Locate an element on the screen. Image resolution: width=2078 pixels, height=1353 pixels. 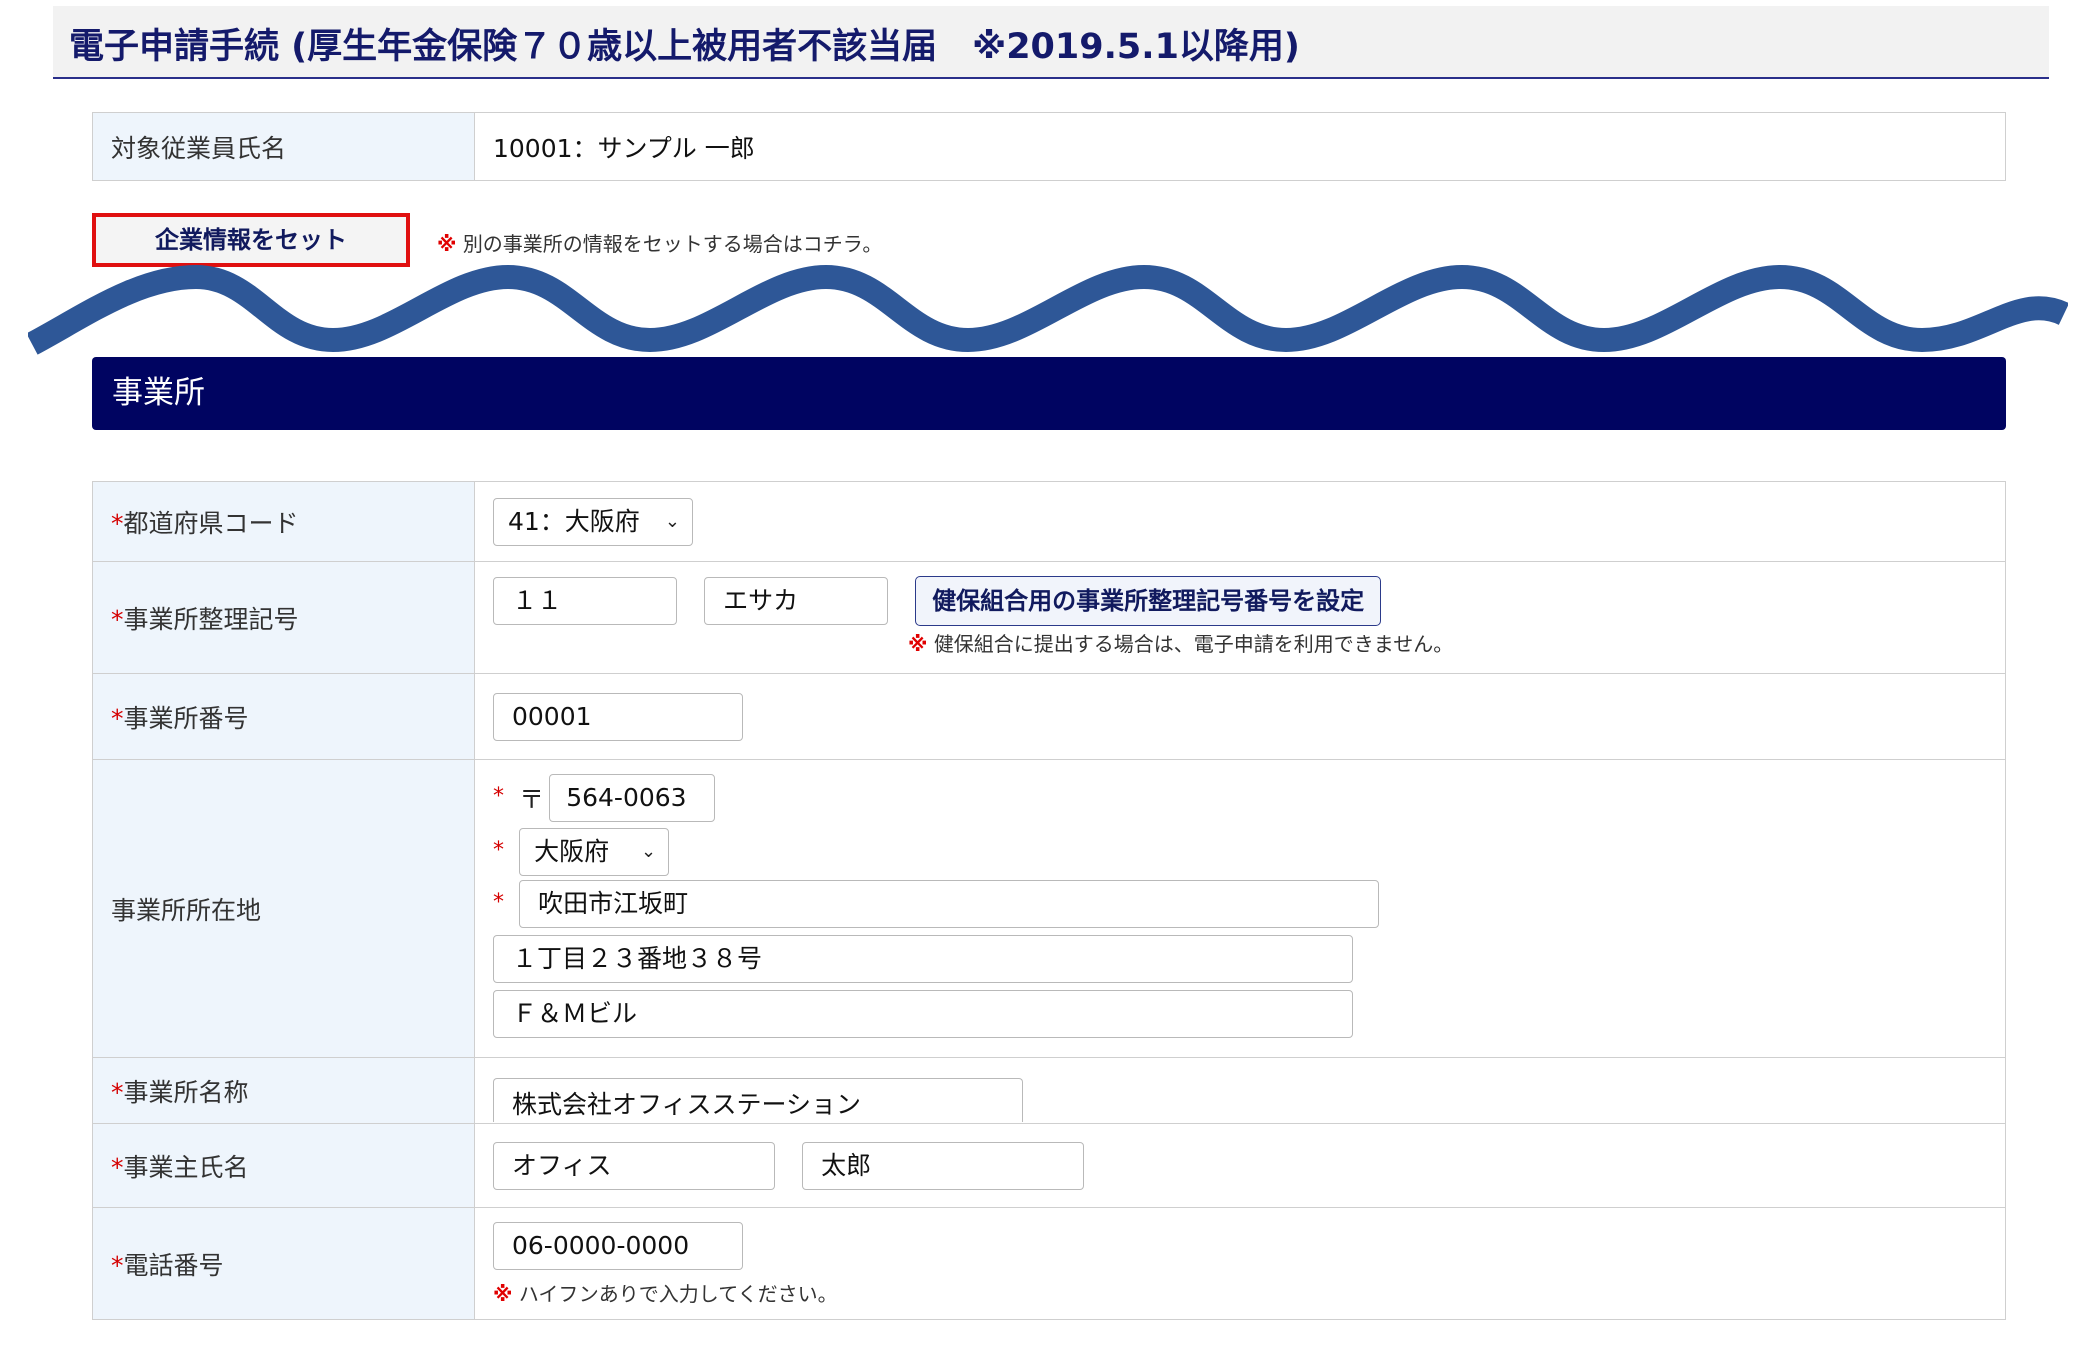
phone-label-text: 電話番号 is located at coordinates (173, 1265).